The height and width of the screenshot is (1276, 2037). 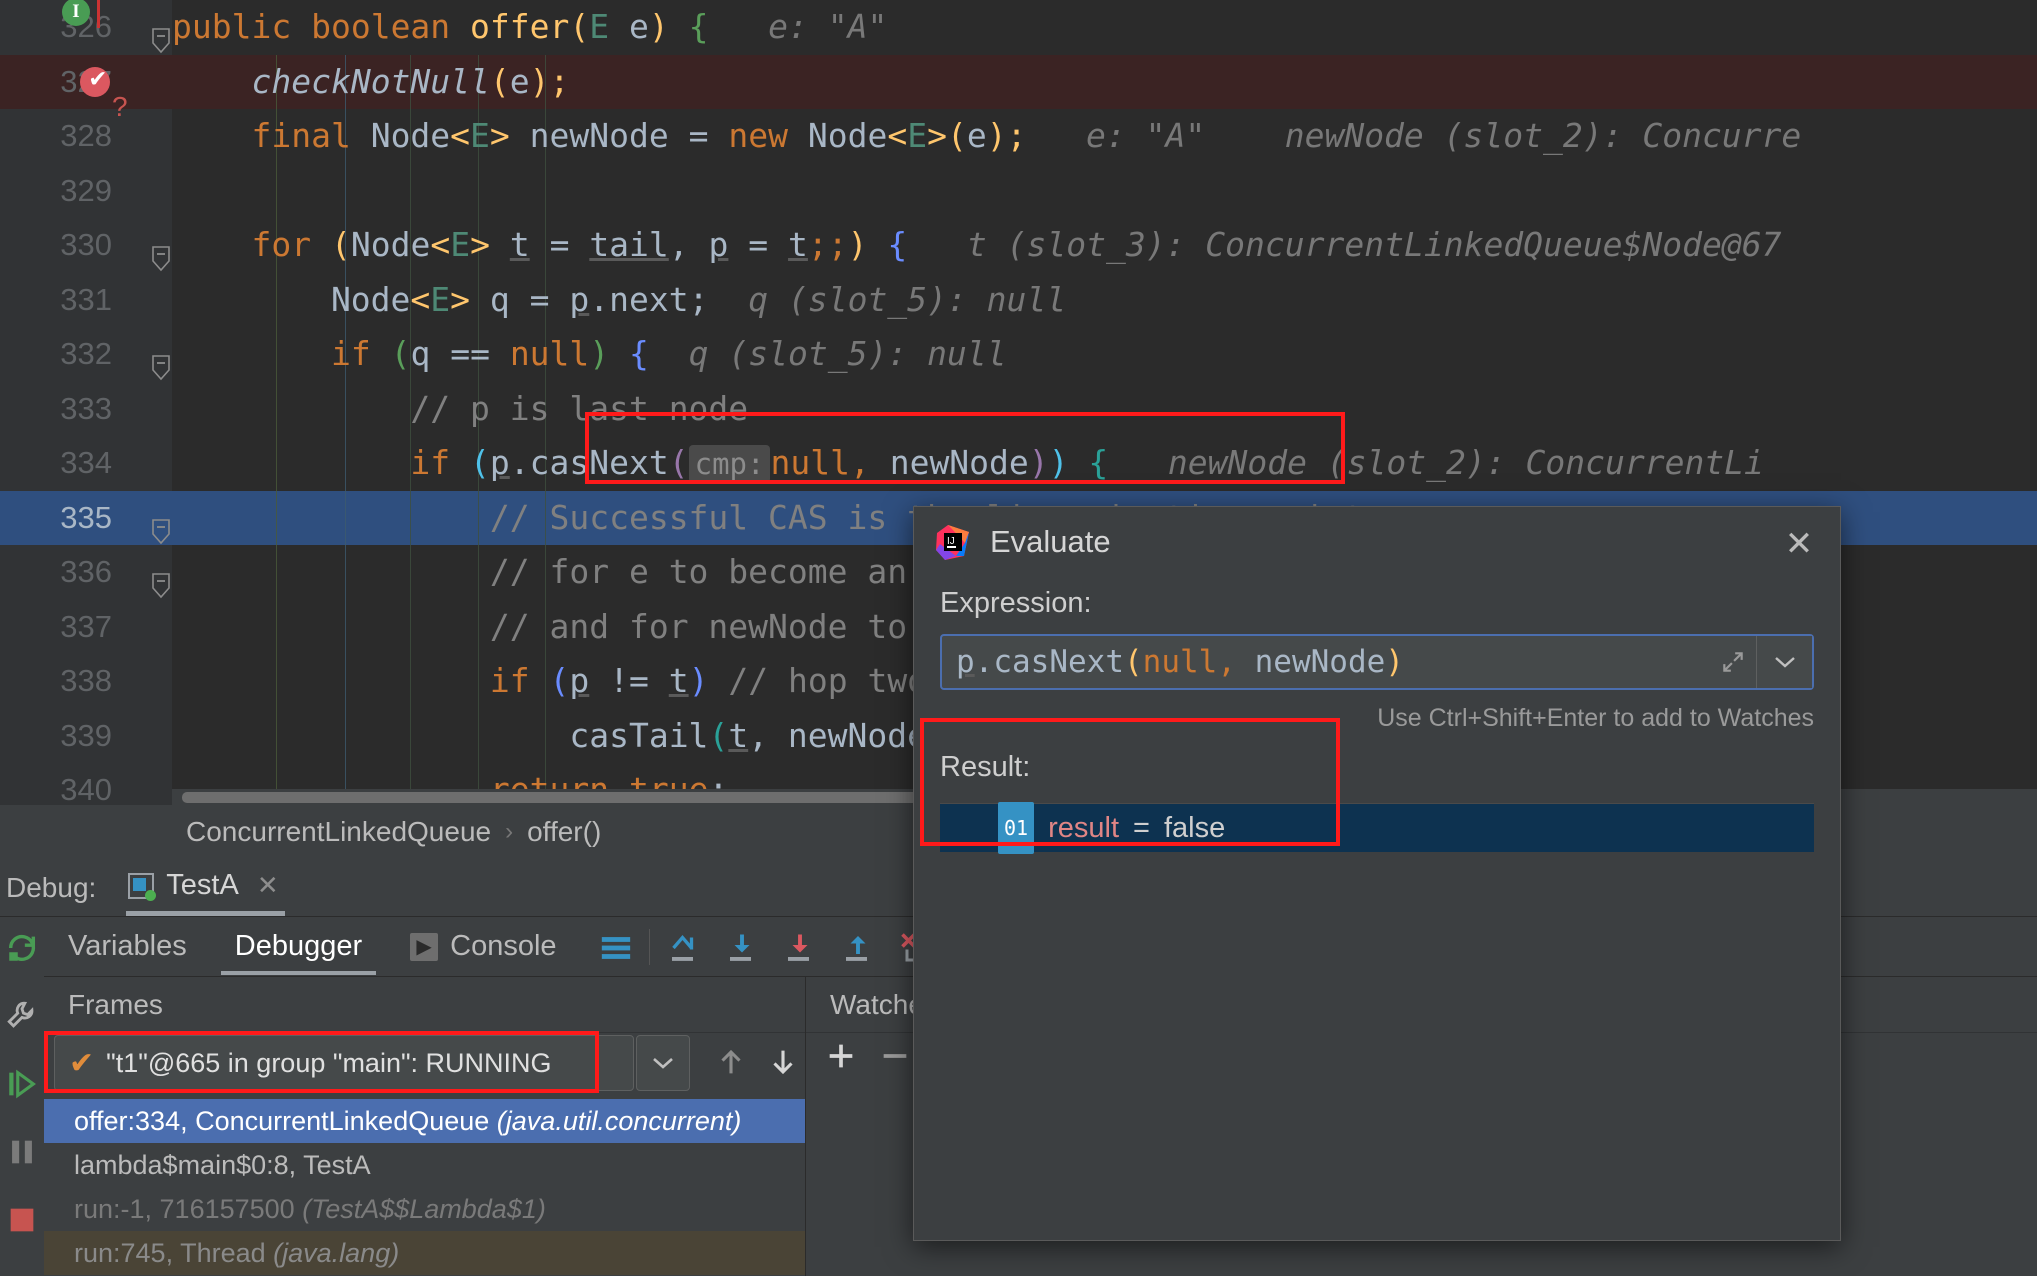 What do you see at coordinates (22, 1220) in the screenshot?
I see `stop-icon` at bounding box center [22, 1220].